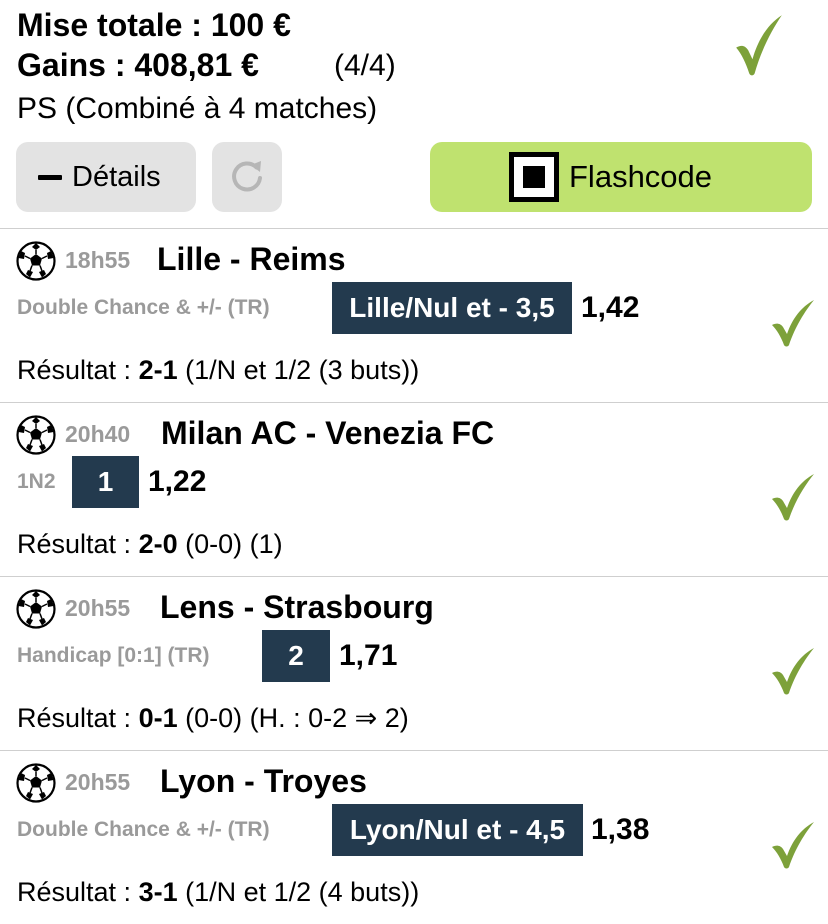  I want to click on final-score: 2-1, so click(158, 370).